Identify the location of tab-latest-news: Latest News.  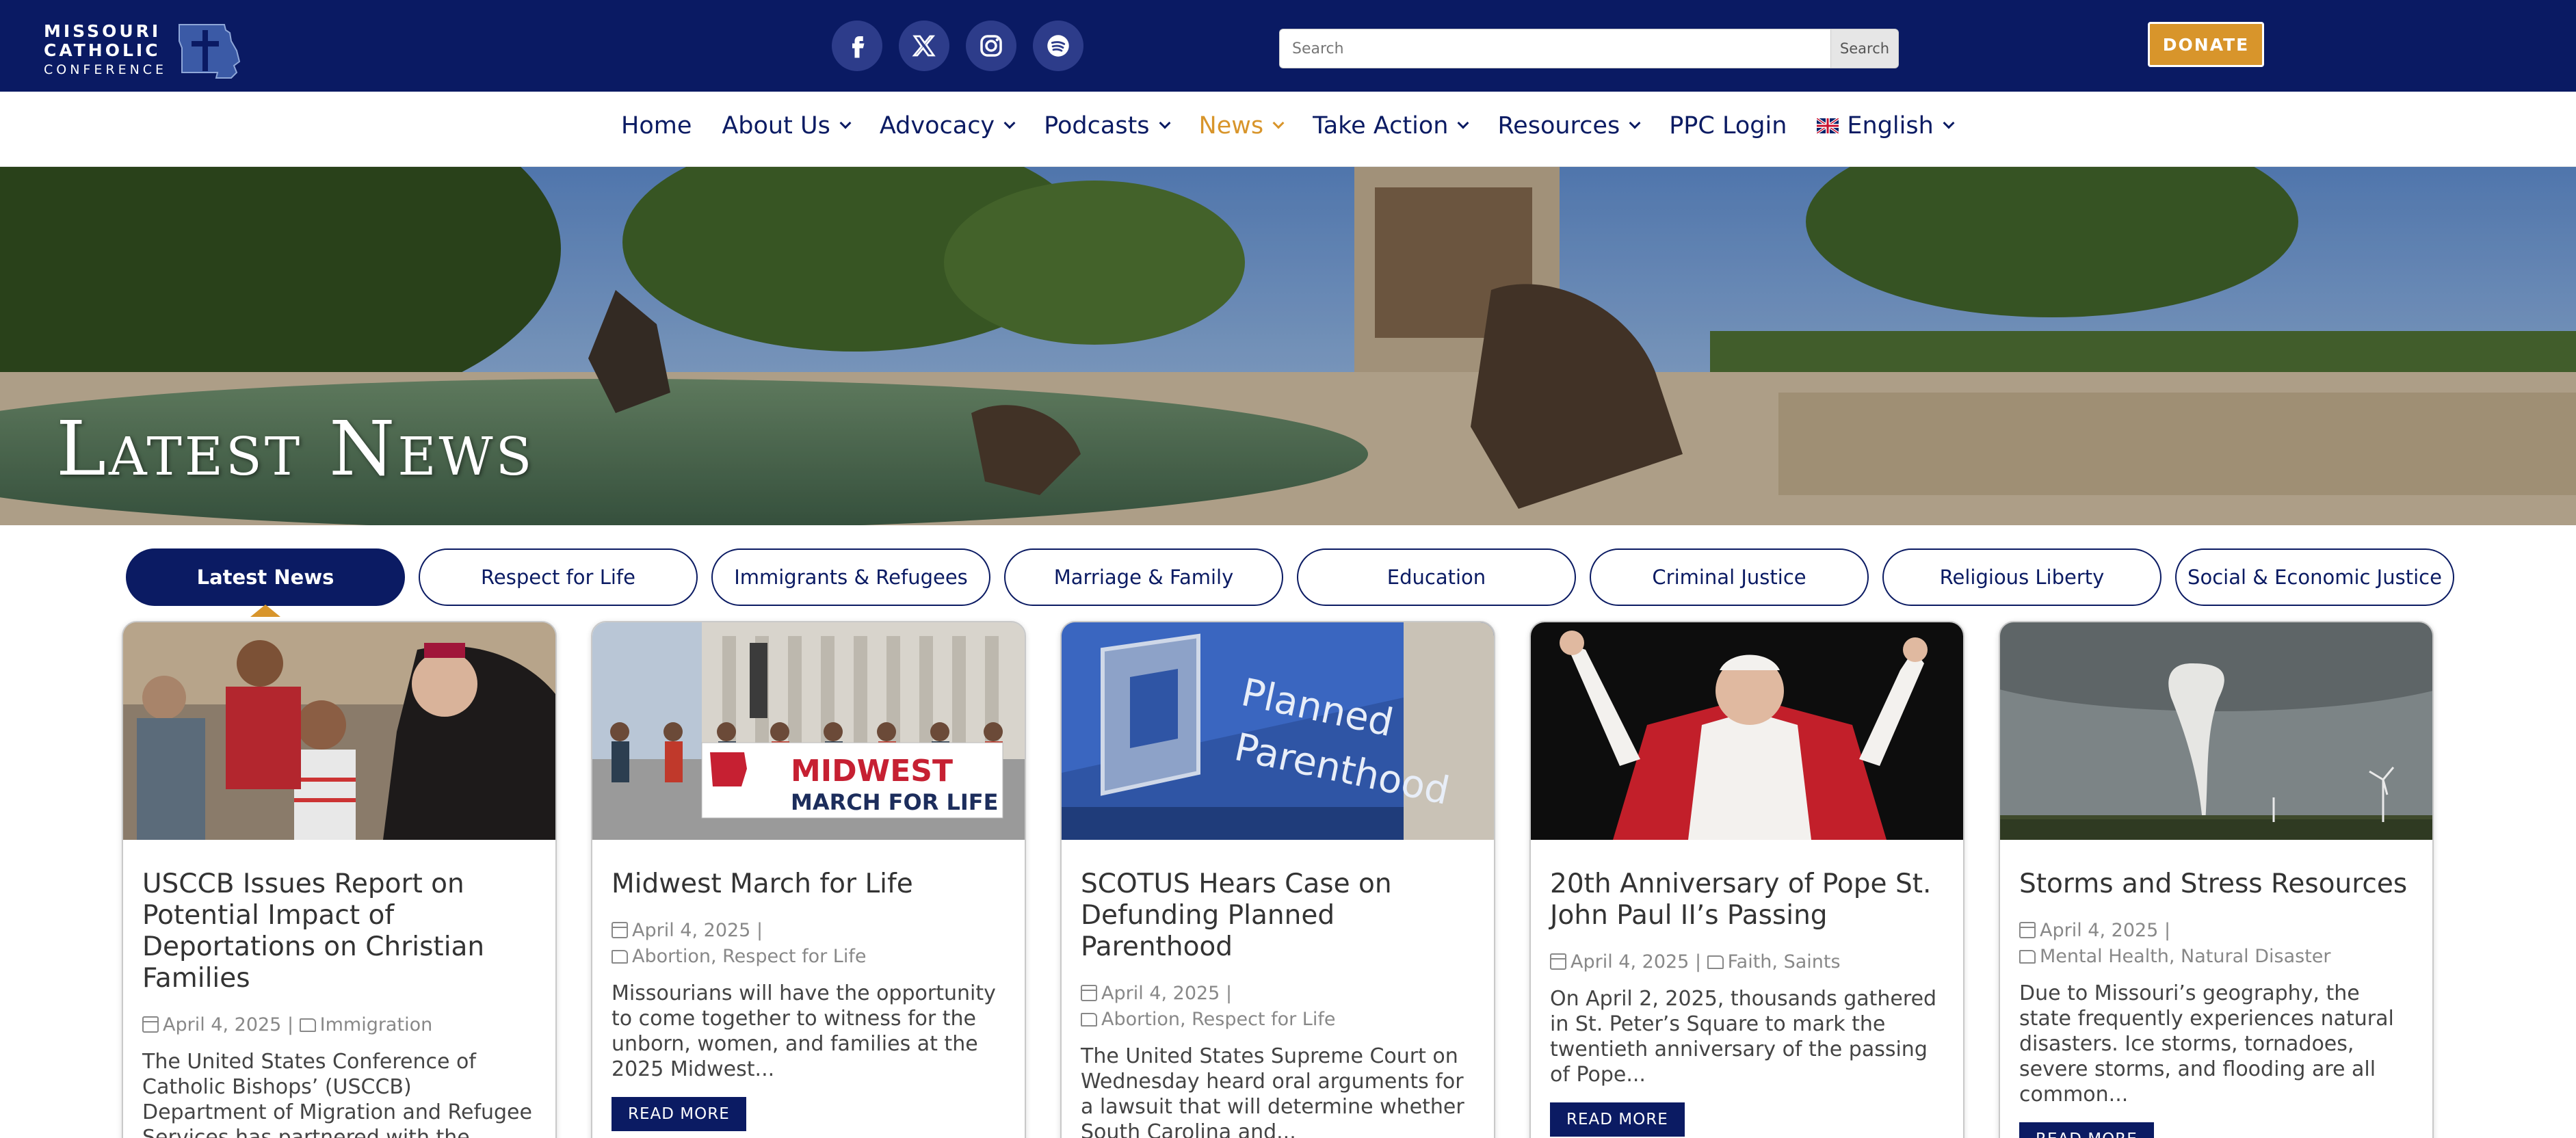
(265, 577).